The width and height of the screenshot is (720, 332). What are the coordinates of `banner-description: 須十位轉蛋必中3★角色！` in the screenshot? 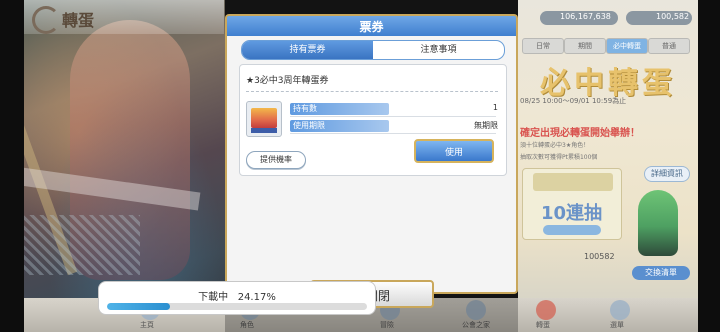 It's located at (555, 145).